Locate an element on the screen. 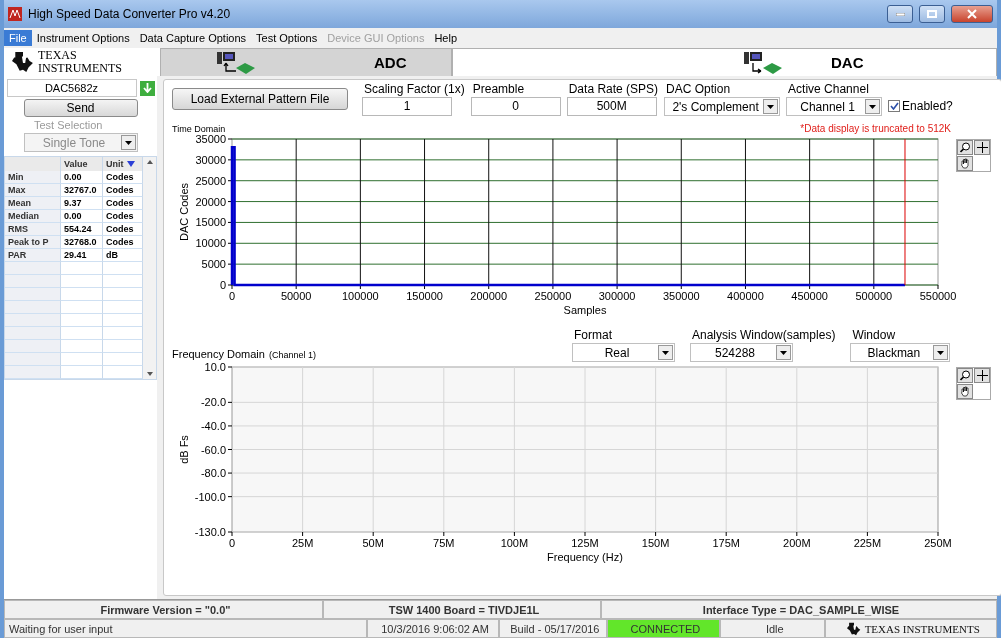  y-tick-label: 15000 is located at coordinates (210, 222).